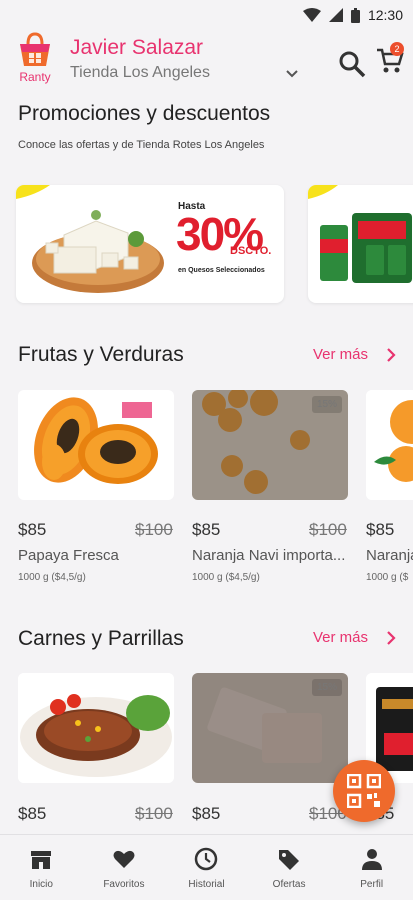 The height and width of the screenshot is (900, 413). What do you see at coordinates (140, 73) in the screenshot?
I see `store-selector-label: Tienda Los Angeles` at bounding box center [140, 73].